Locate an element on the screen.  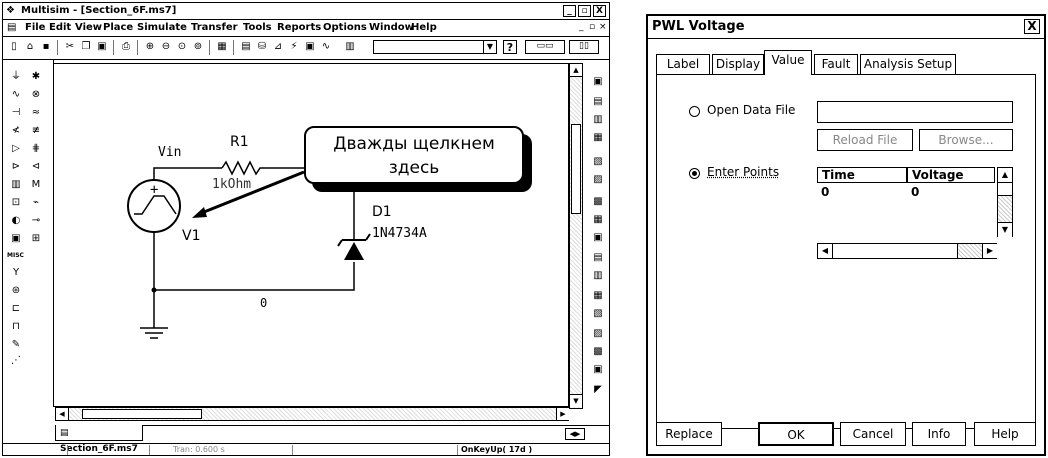
wattmeter-icon: ▥ is located at coordinates (598, 120).